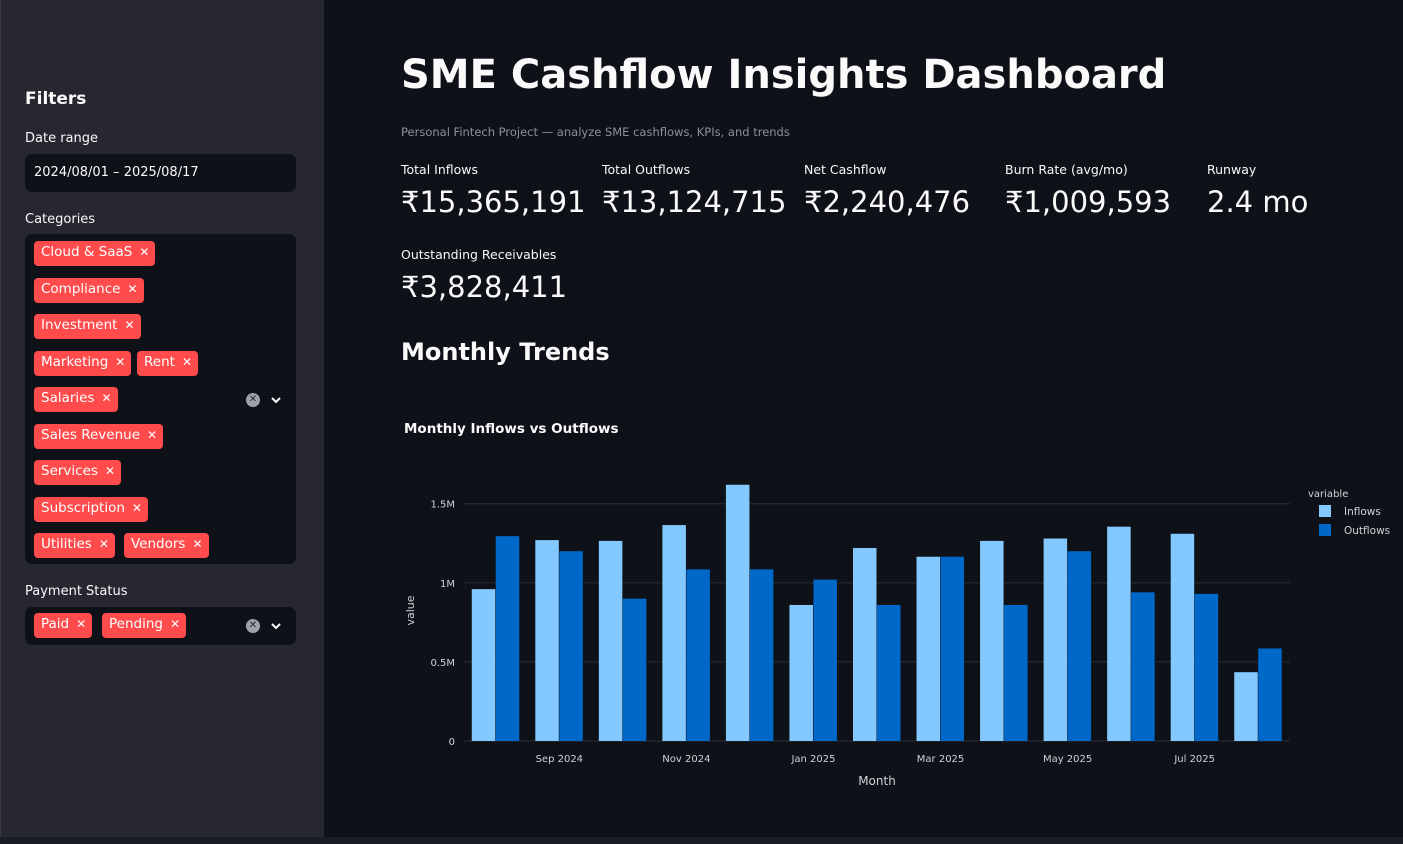  Describe the element at coordinates (442, 505) in the screenshot. I see `y-tick-label: 1.5M` at that location.